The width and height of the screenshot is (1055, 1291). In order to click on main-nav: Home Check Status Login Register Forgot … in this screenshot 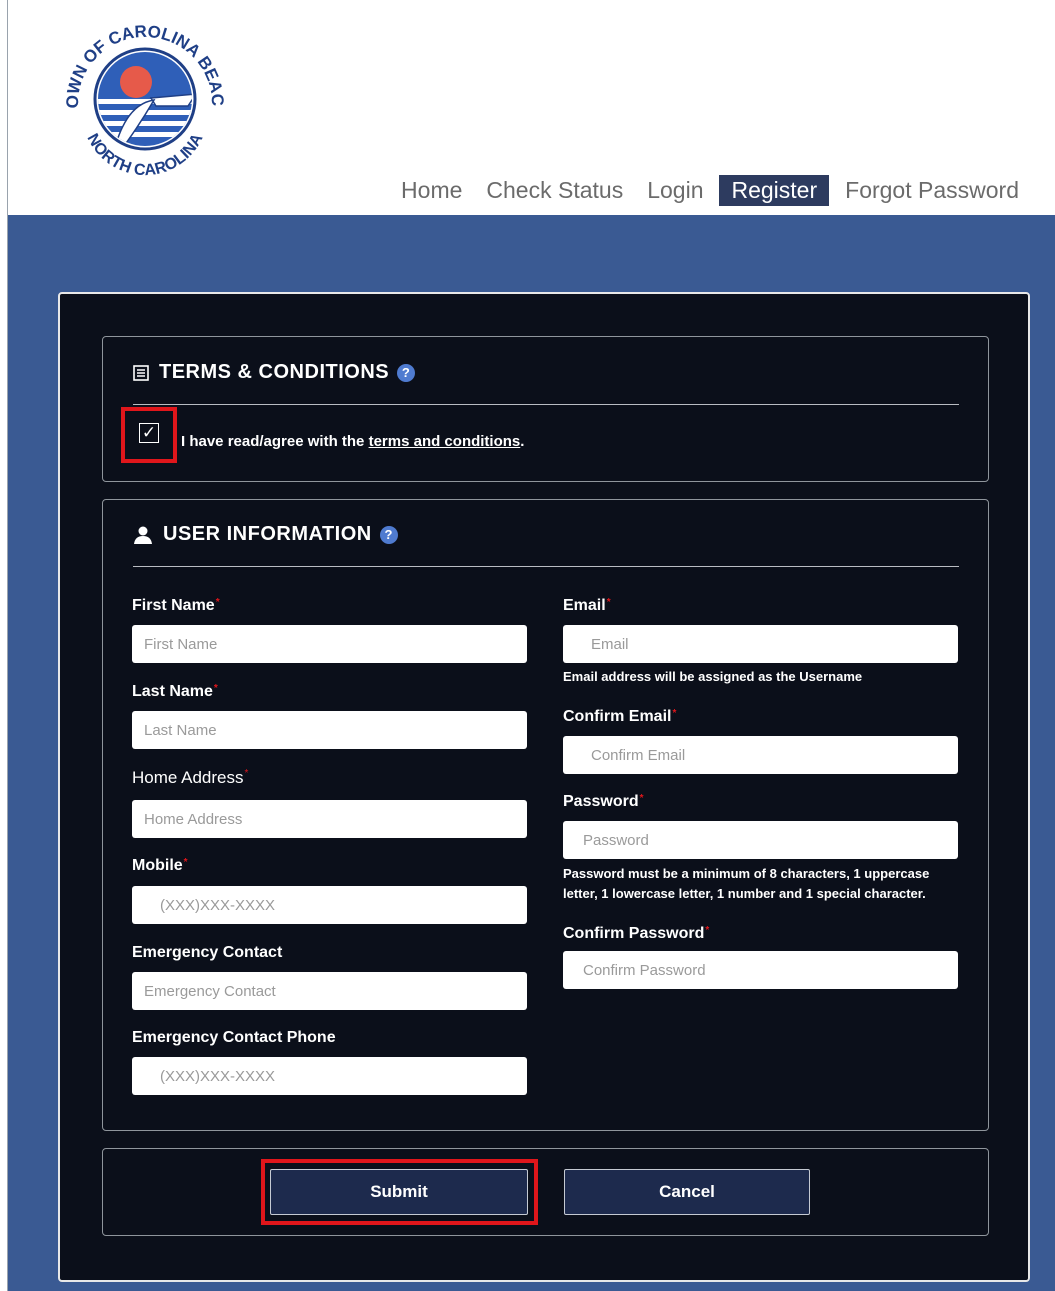, I will do `click(710, 190)`.